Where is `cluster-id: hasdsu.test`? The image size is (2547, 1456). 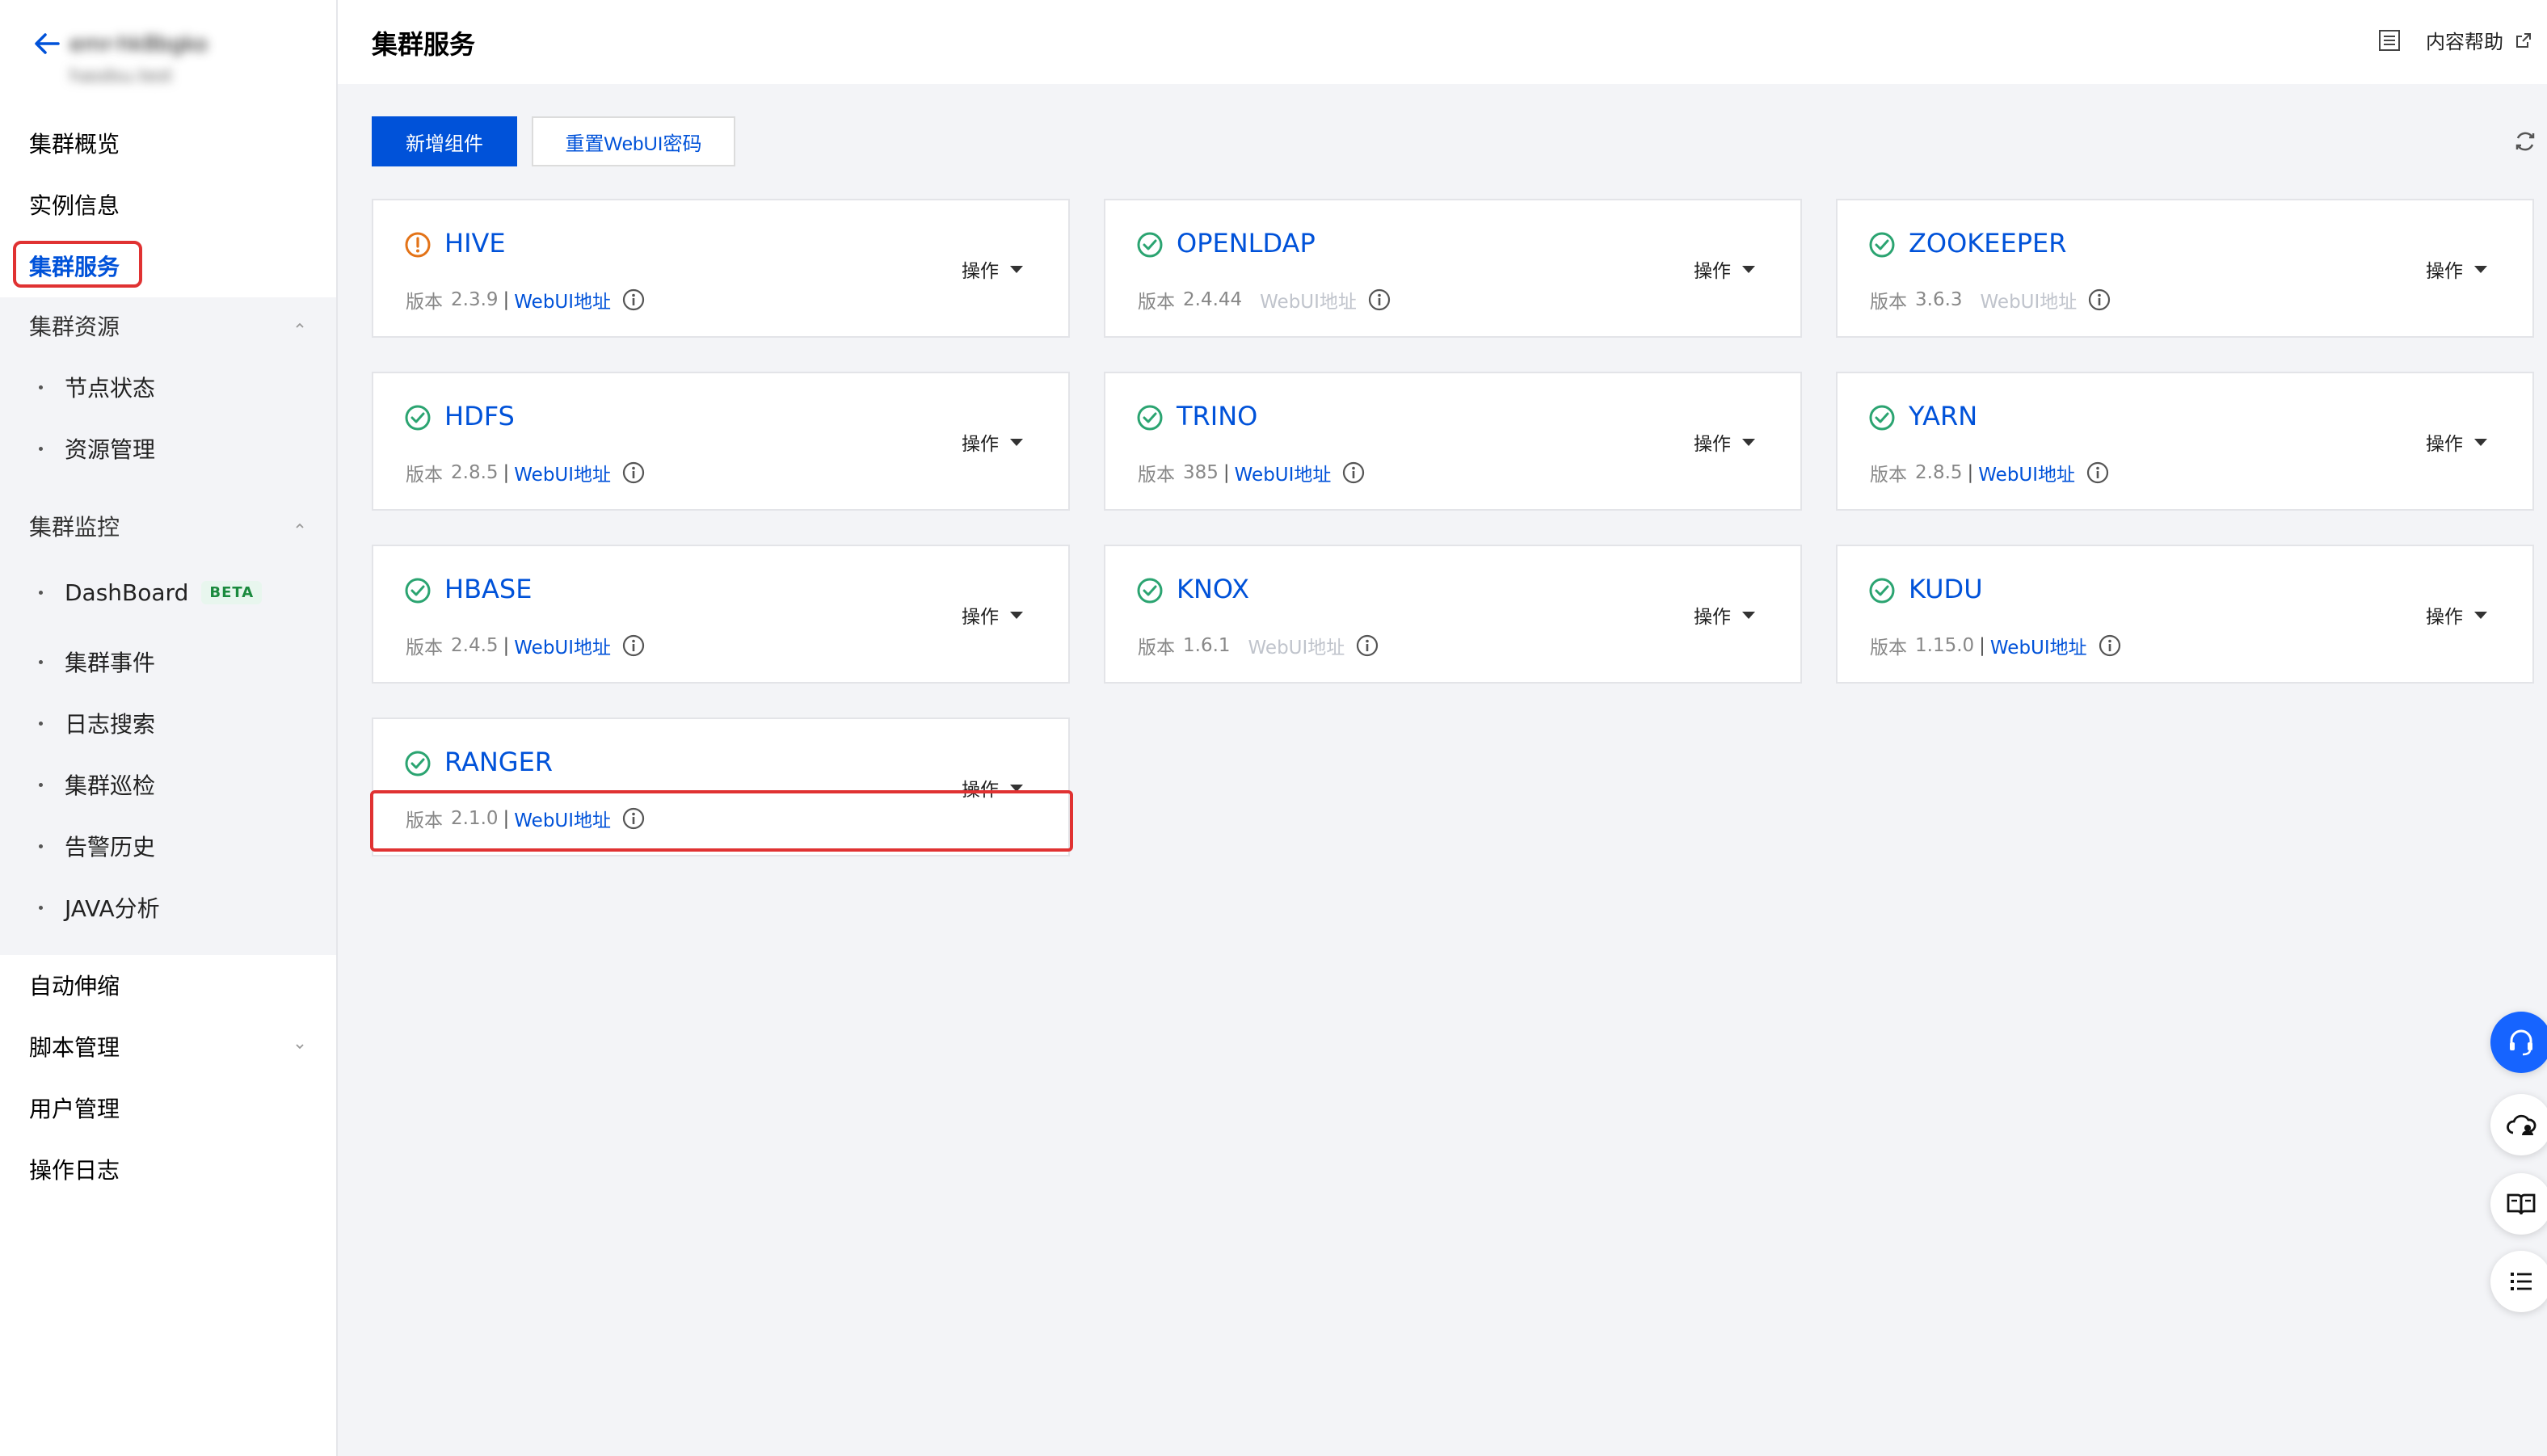
cluster-id: hasdsu.test is located at coordinates (121, 76).